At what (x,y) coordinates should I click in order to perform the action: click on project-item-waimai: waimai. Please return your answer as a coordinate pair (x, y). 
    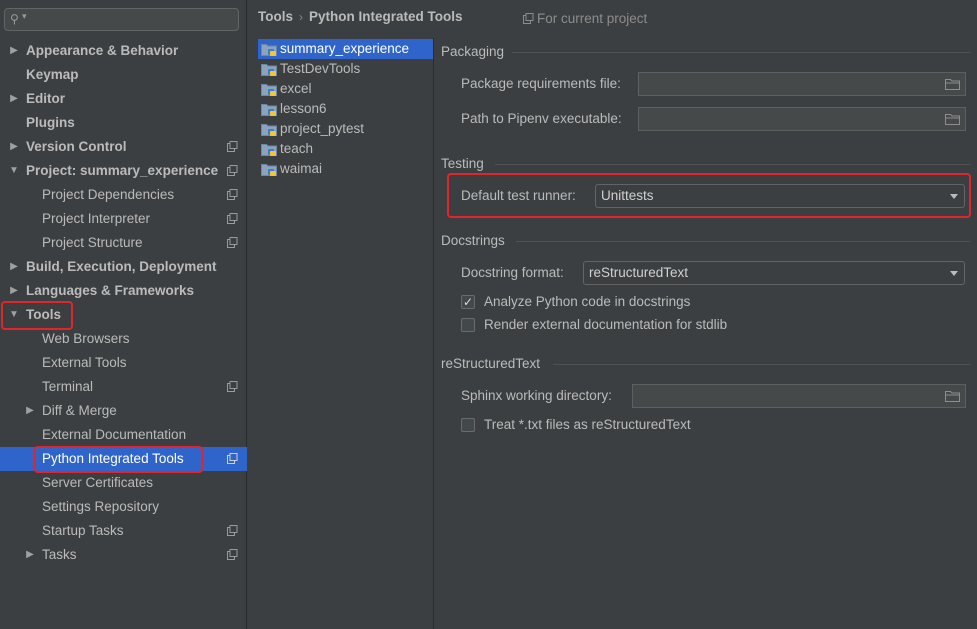
    Looking at the image, I should click on (345, 169).